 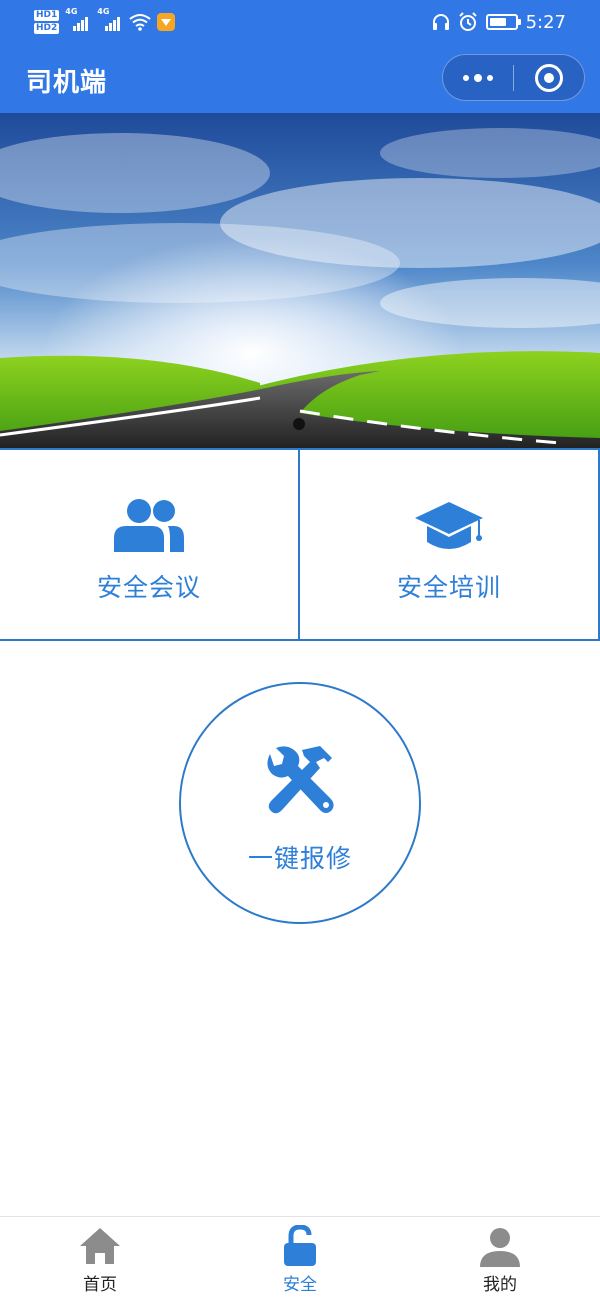 What do you see at coordinates (467, 21) in the screenshot?
I see `alarm-icon` at bounding box center [467, 21].